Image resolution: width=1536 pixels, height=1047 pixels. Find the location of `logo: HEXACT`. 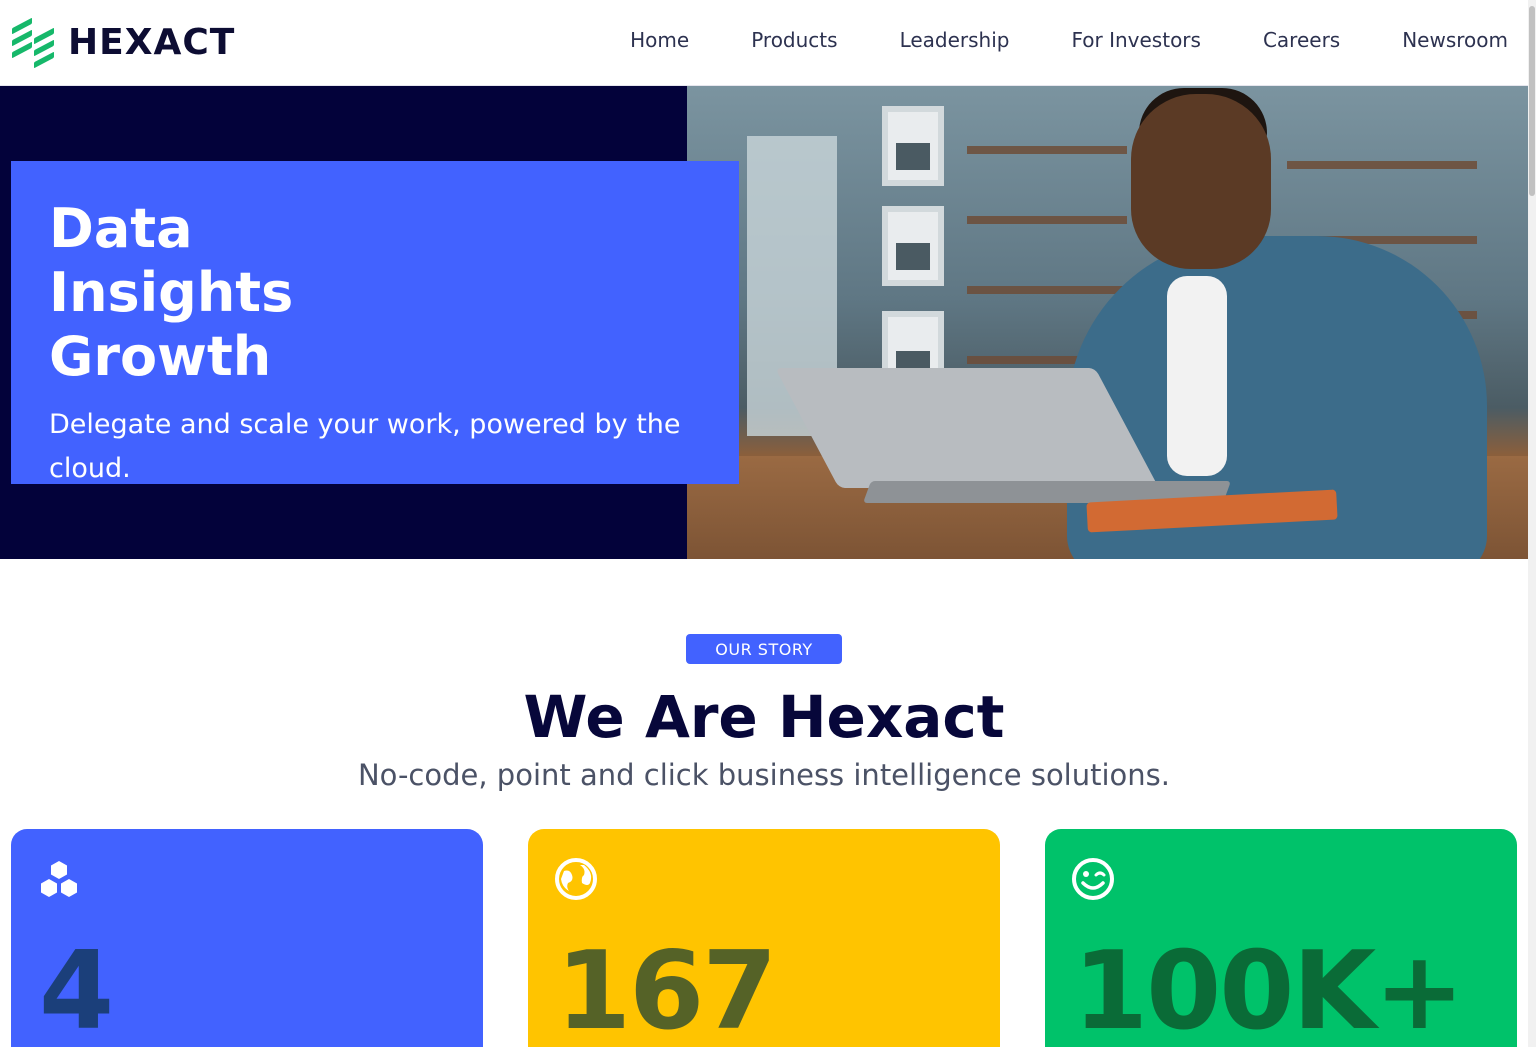

logo: HEXACT is located at coordinates (123, 42).